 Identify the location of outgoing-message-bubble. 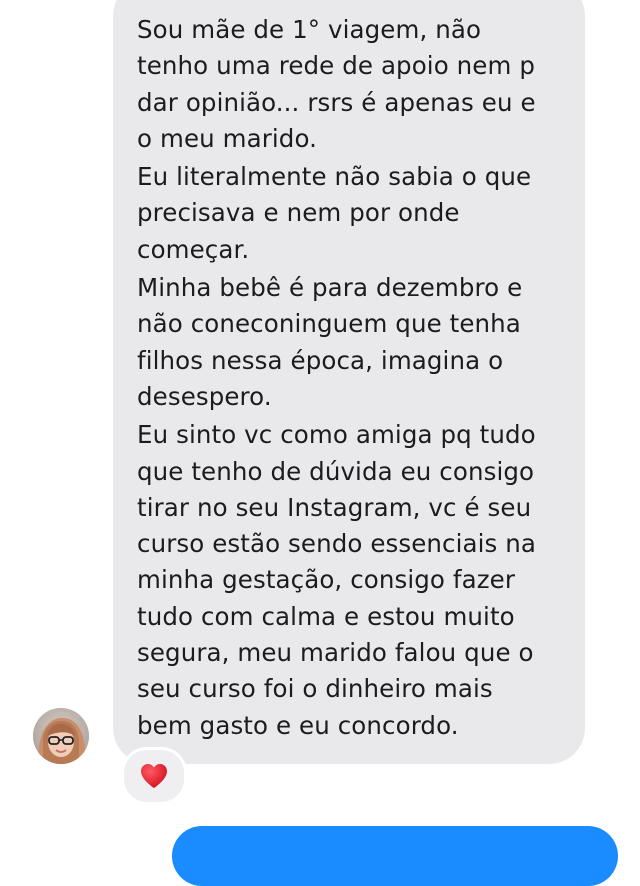
(395, 856).